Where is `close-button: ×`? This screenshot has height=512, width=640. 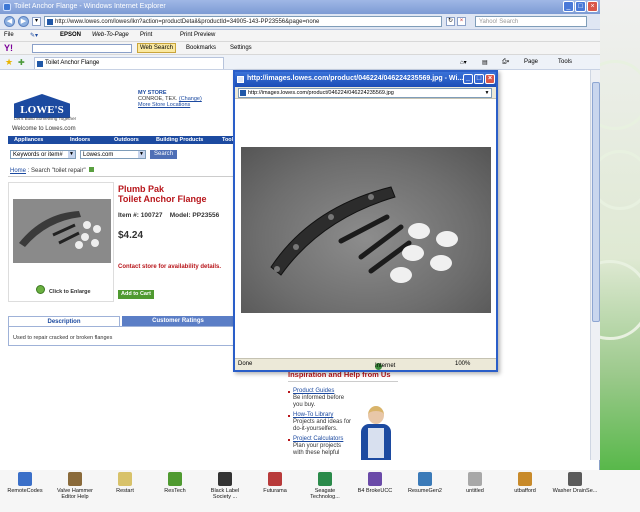 close-button: × is located at coordinates (592, 6).